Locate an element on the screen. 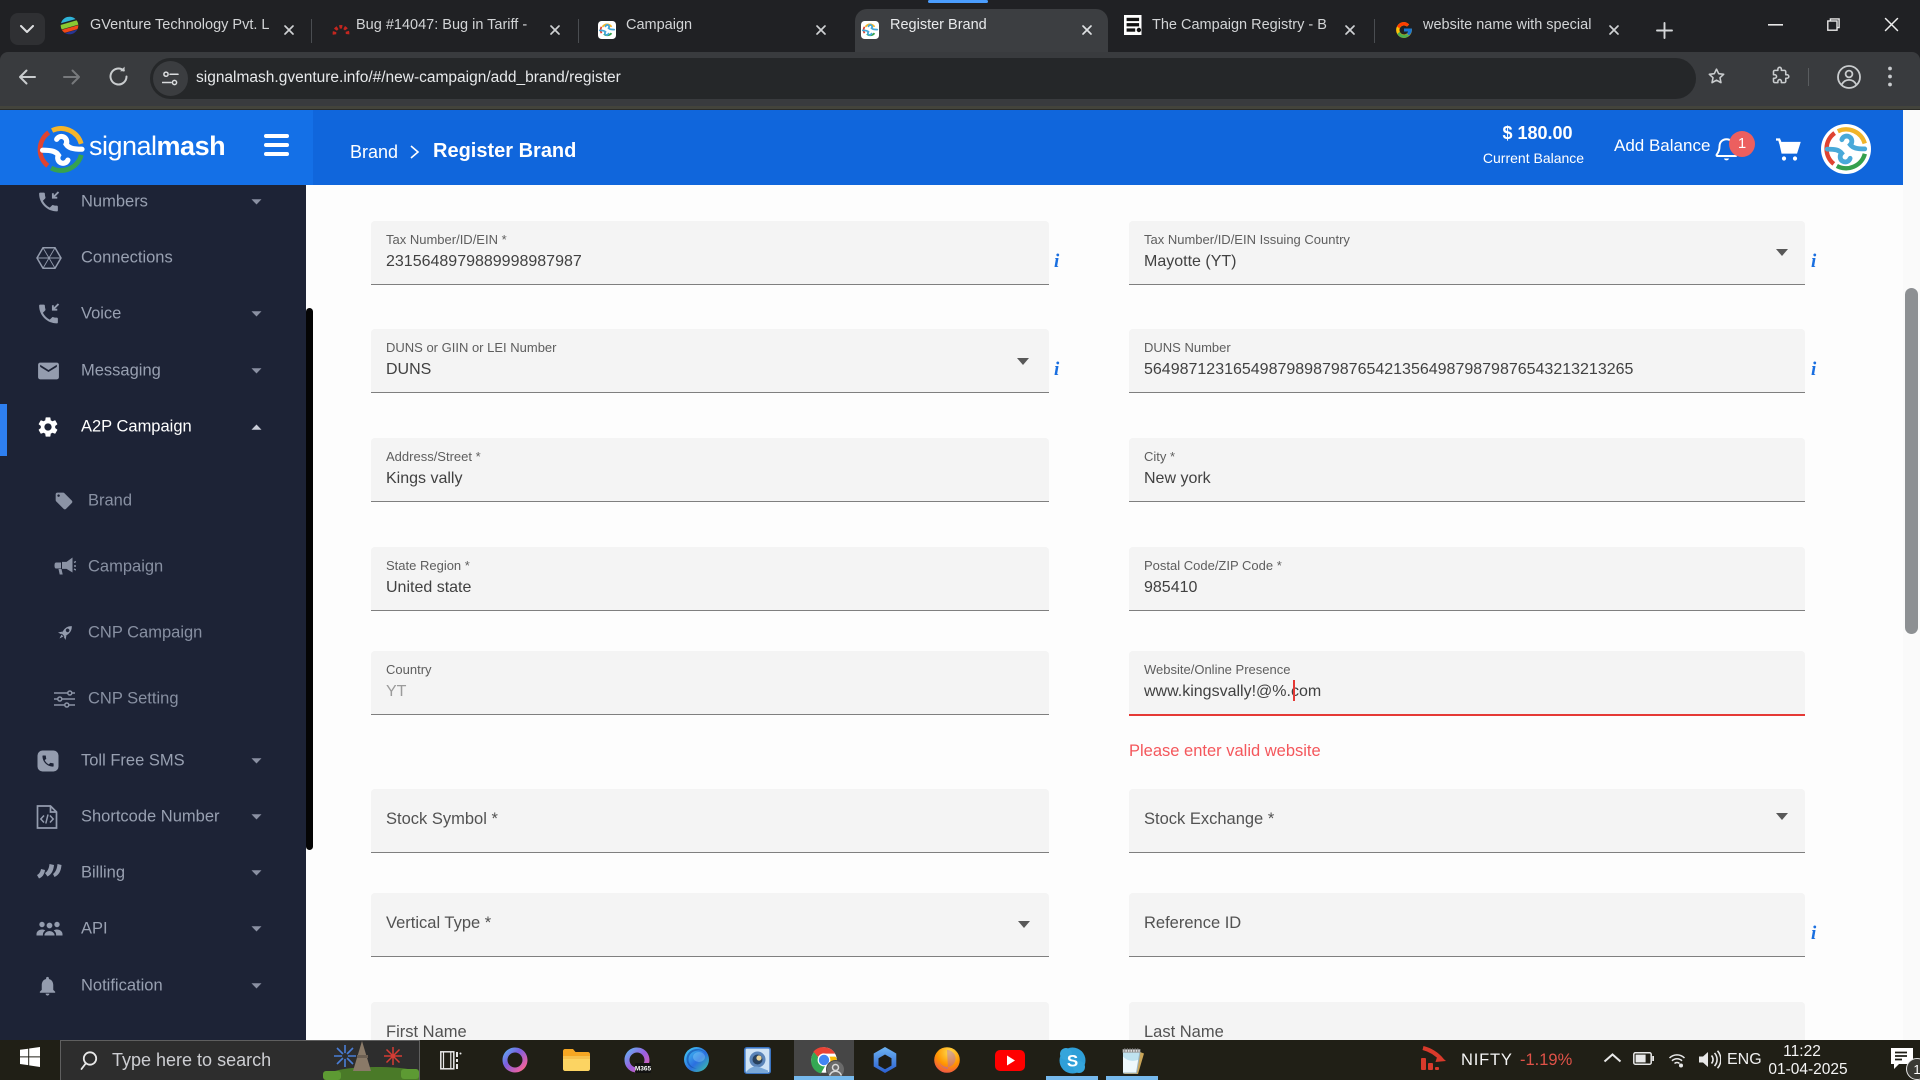 Image resolution: width=1920 pixels, height=1080 pixels. svg-text: M365 is located at coordinates (643, 1069).